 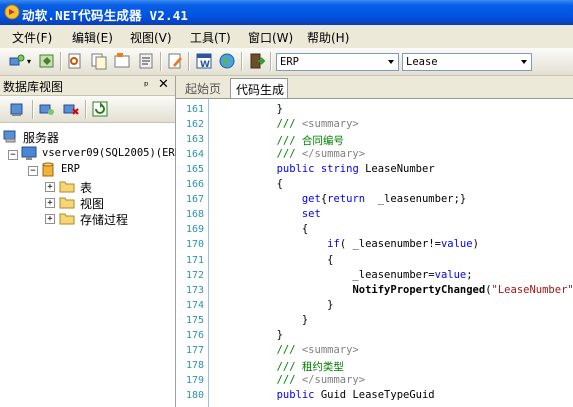 I want to click on tree-label: 服务器, so click(x=41, y=138).